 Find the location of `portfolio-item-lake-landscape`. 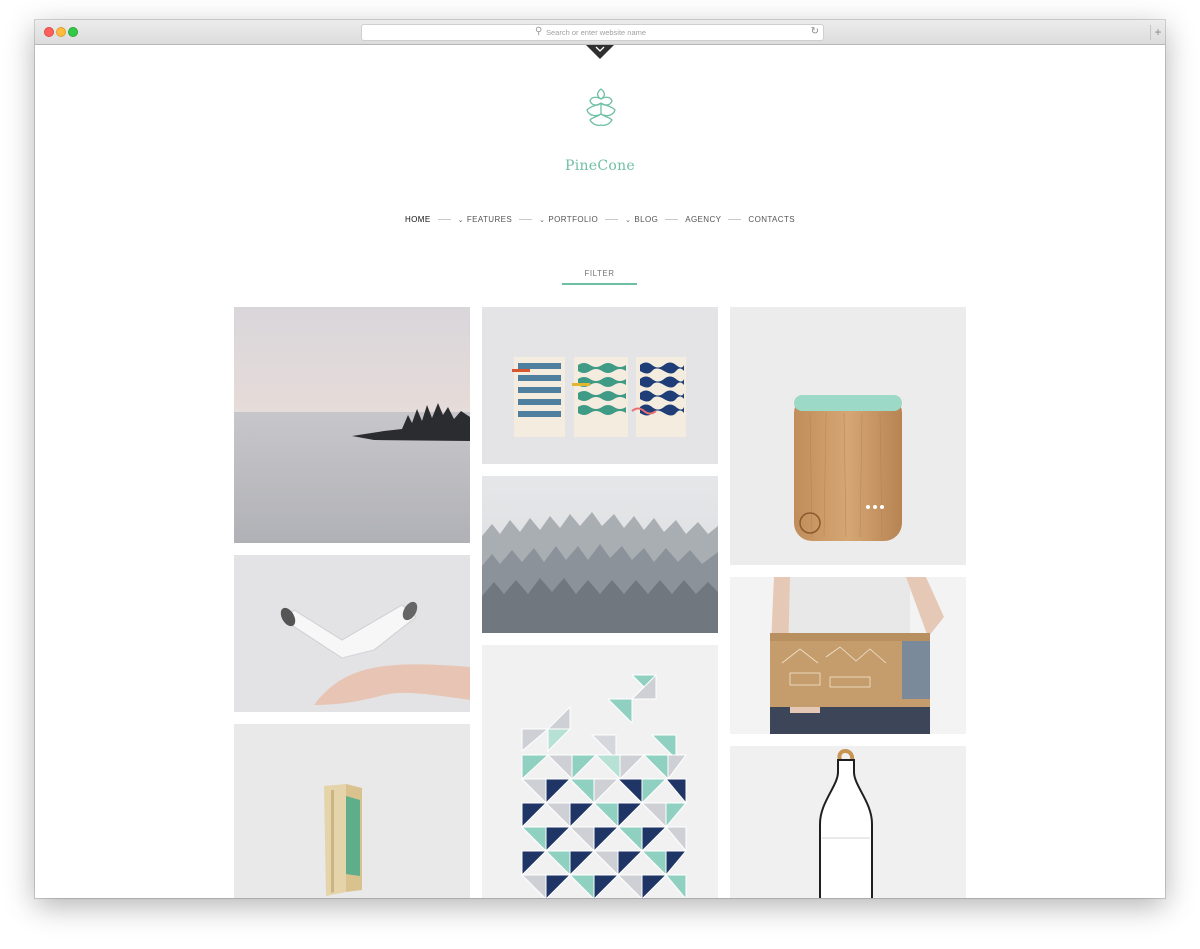

portfolio-item-lake-landscape is located at coordinates (352, 425).